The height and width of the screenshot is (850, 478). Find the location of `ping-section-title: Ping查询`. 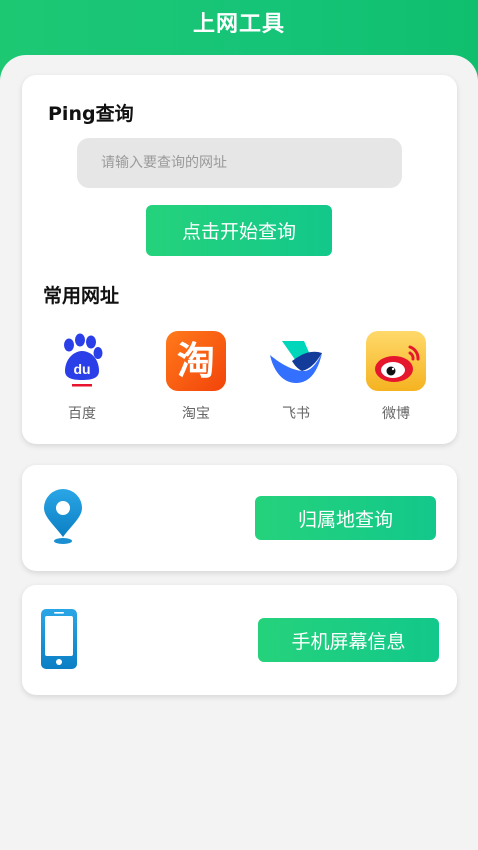

ping-section-title: Ping查询 is located at coordinates (91, 114).